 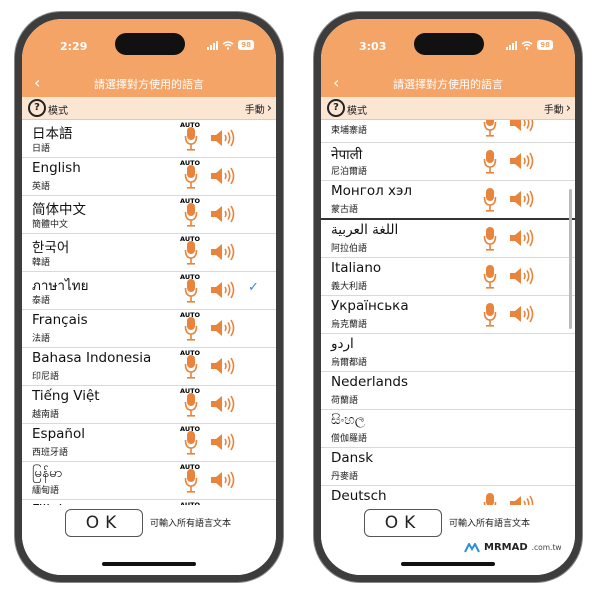 I want to click on language-native-name: Монгол хэл, so click(x=372, y=191).